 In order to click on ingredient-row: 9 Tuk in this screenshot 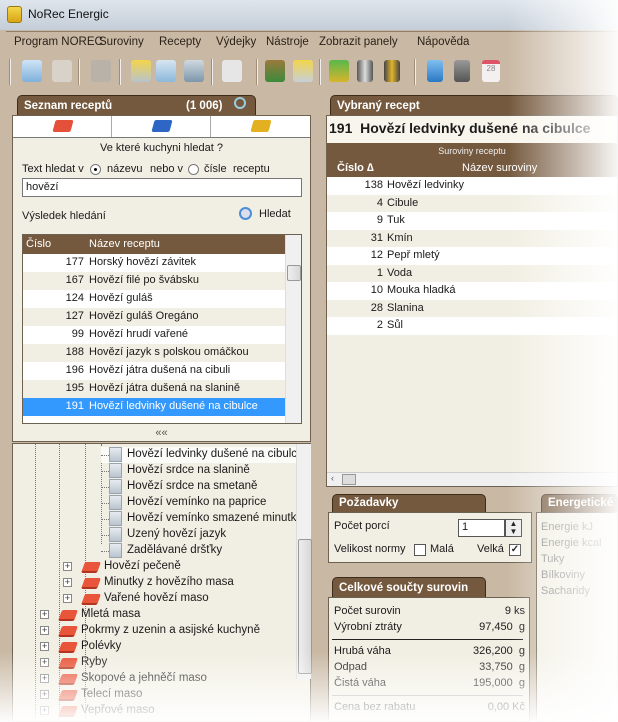, I will do `click(472, 221)`.